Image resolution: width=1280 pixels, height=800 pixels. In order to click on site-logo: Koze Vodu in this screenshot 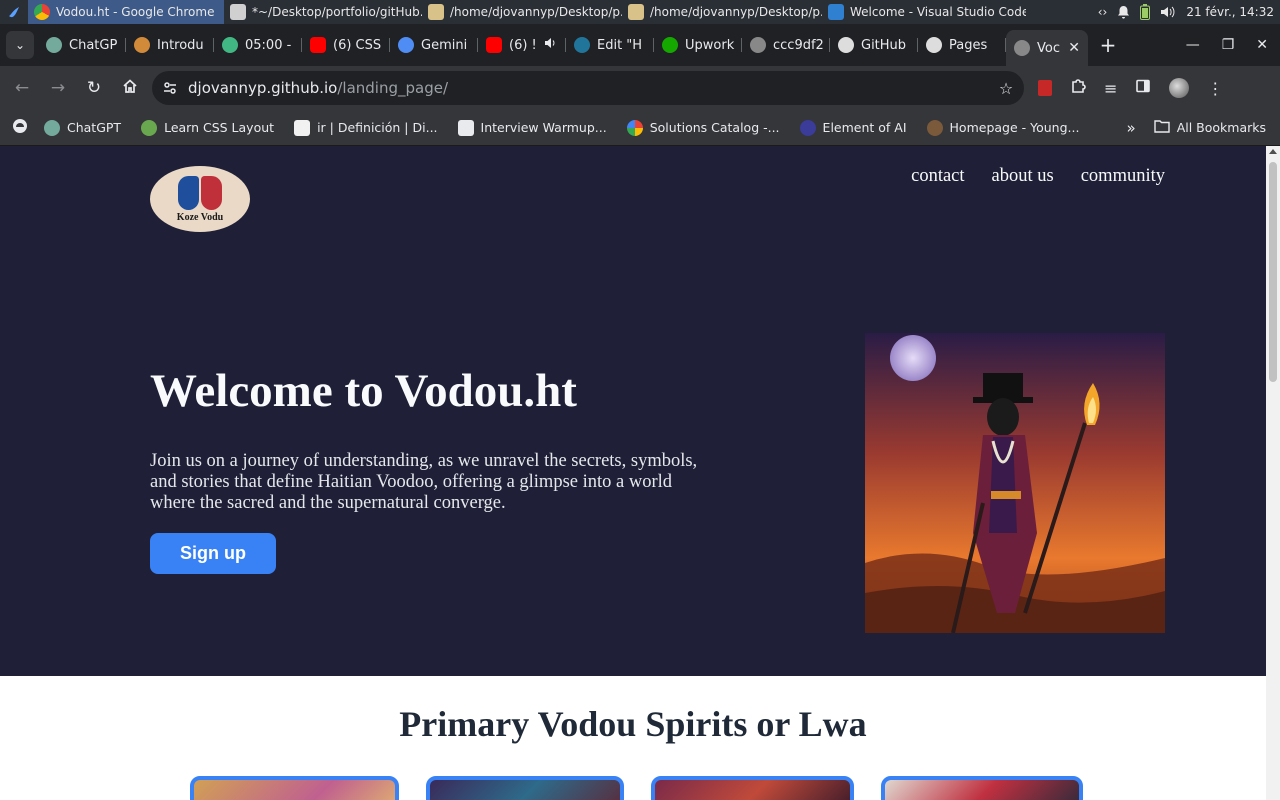, I will do `click(200, 199)`.